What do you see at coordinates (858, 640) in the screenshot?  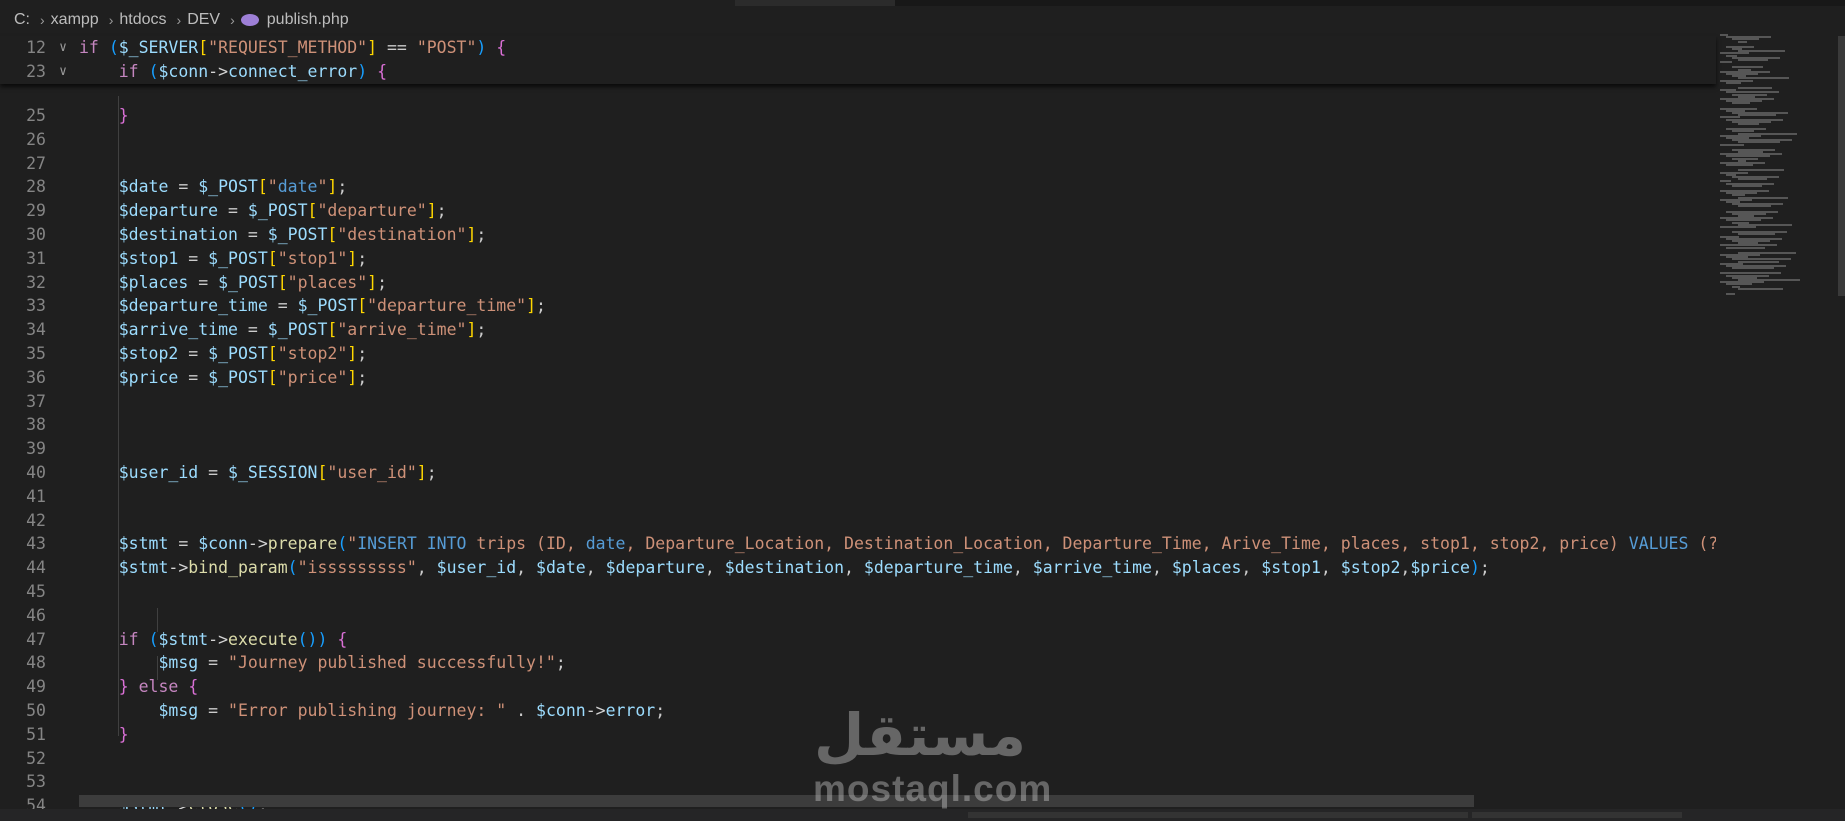 I see `editor-line-47: 47 if ($stmt->execute()) {` at bounding box center [858, 640].